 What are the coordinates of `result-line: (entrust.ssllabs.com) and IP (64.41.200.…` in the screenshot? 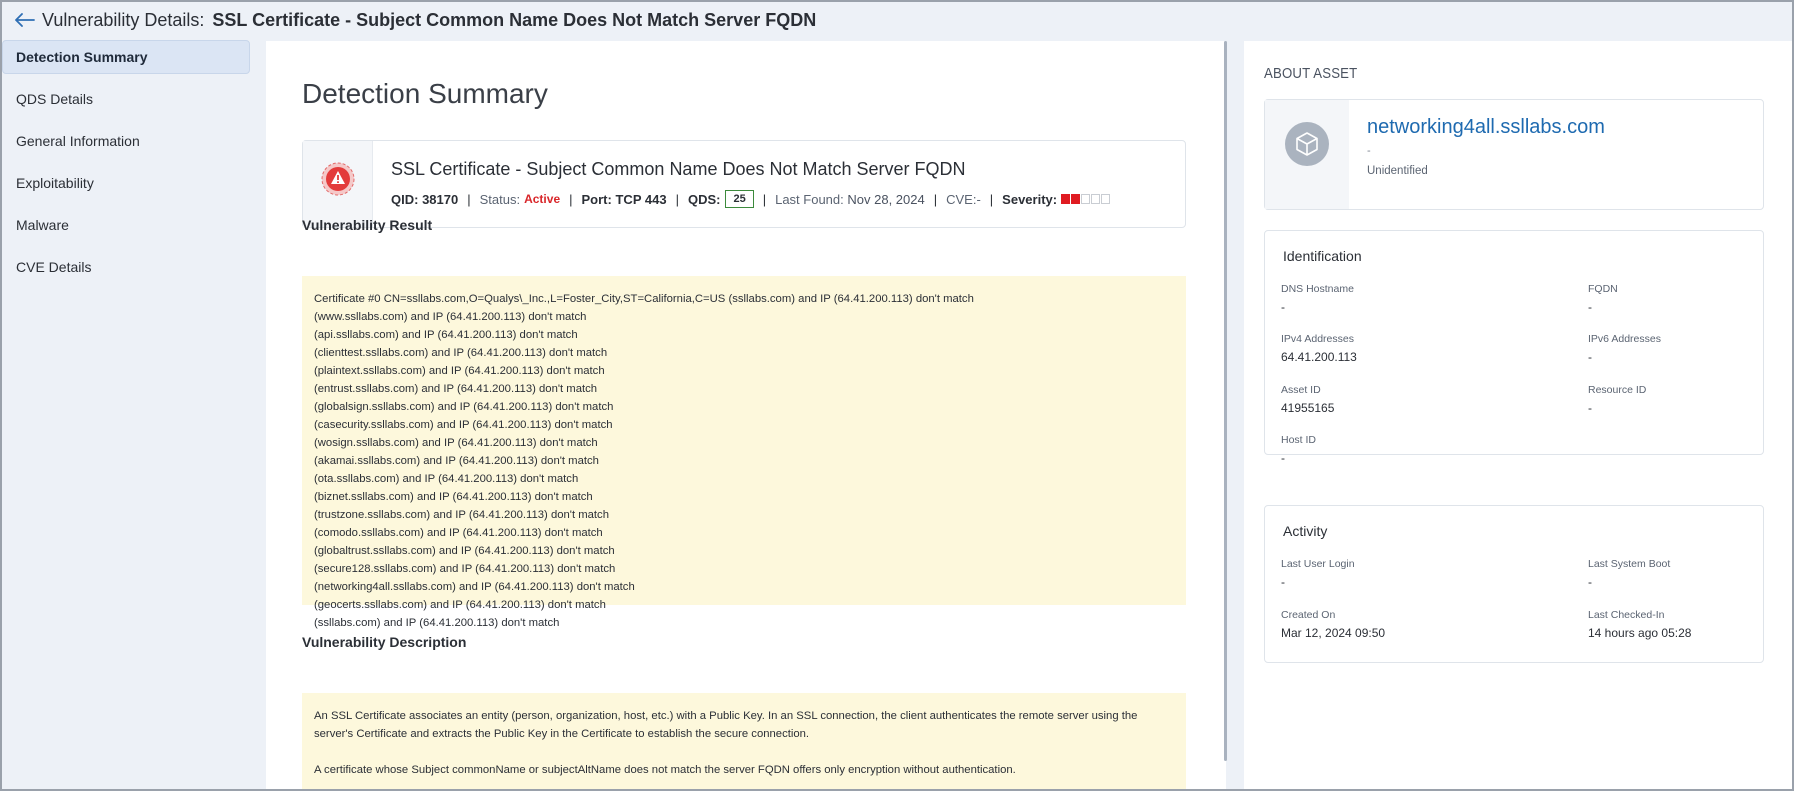 It's located at (456, 389).